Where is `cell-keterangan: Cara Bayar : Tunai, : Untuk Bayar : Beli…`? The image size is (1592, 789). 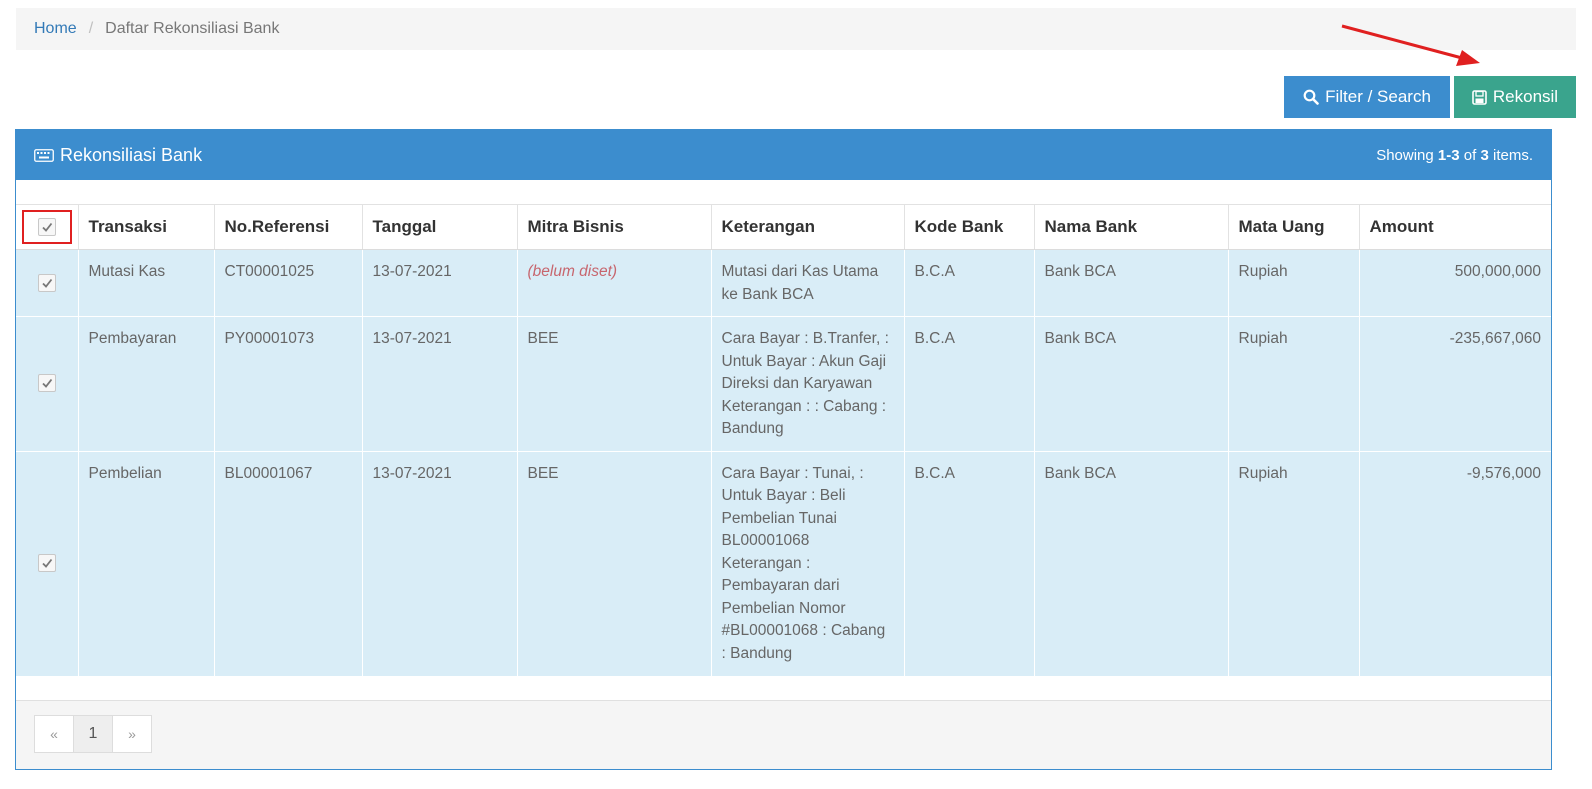
cell-keterangan: Cara Bayar : Tunai, : Untuk Bayar : Beli… is located at coordinates (807, 564).